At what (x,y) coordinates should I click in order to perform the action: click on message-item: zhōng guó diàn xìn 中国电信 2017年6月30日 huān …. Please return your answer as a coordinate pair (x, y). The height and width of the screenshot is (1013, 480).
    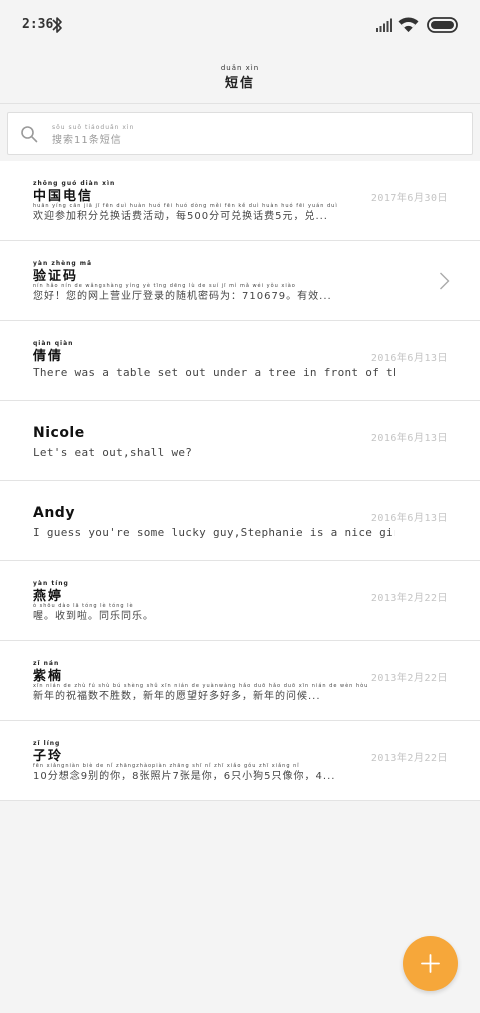
    Looking at the image, I should click on (240, 201).